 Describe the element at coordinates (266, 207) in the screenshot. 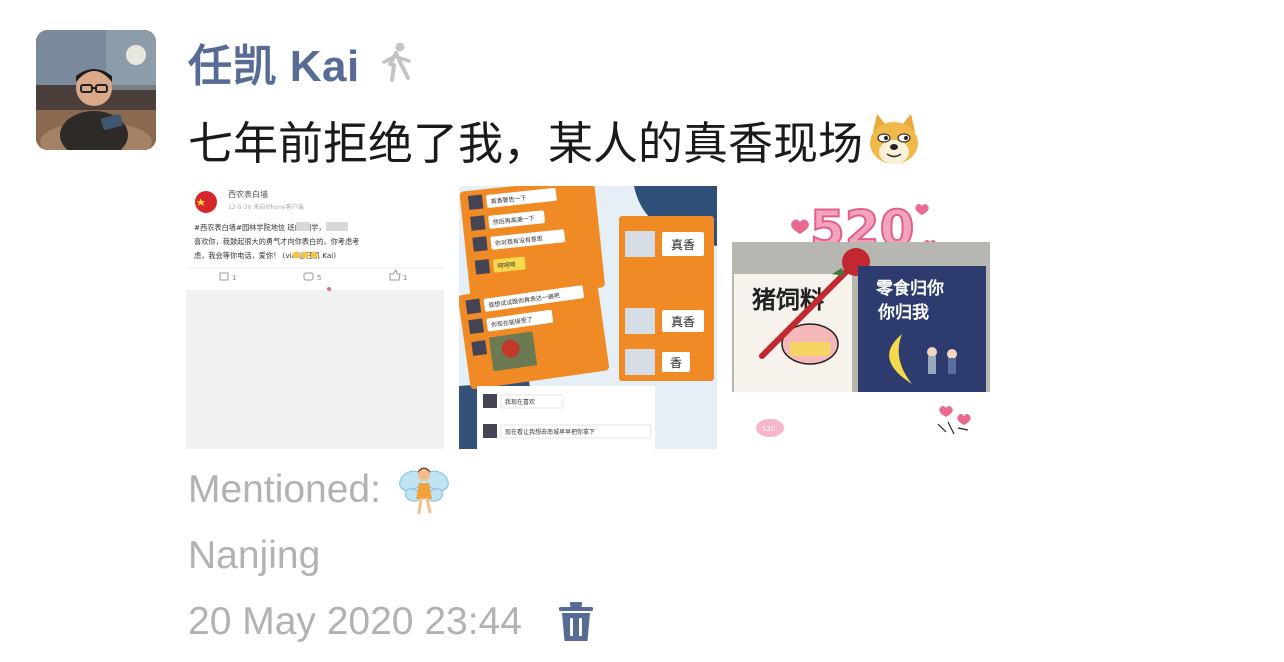

I see `weibo-date: 12-5-30 来自iPhone客户端` at that location.